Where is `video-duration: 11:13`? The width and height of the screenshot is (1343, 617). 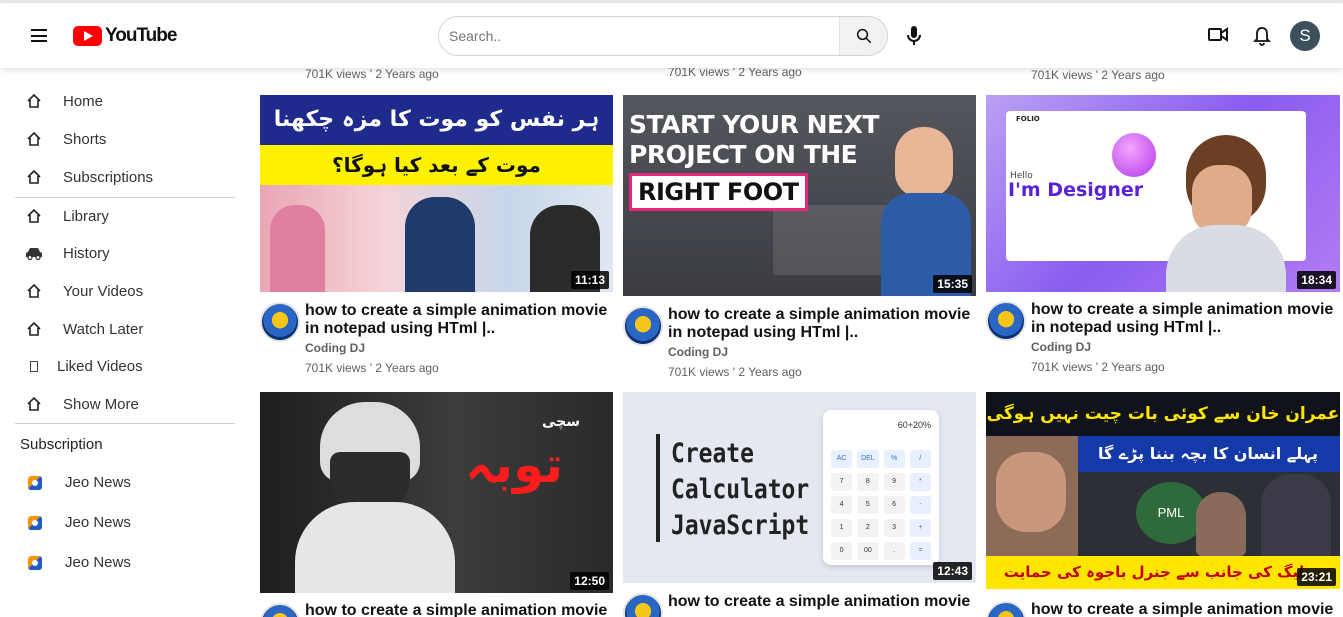 video-duration: 11:13 is located at coordinates (589, 280).